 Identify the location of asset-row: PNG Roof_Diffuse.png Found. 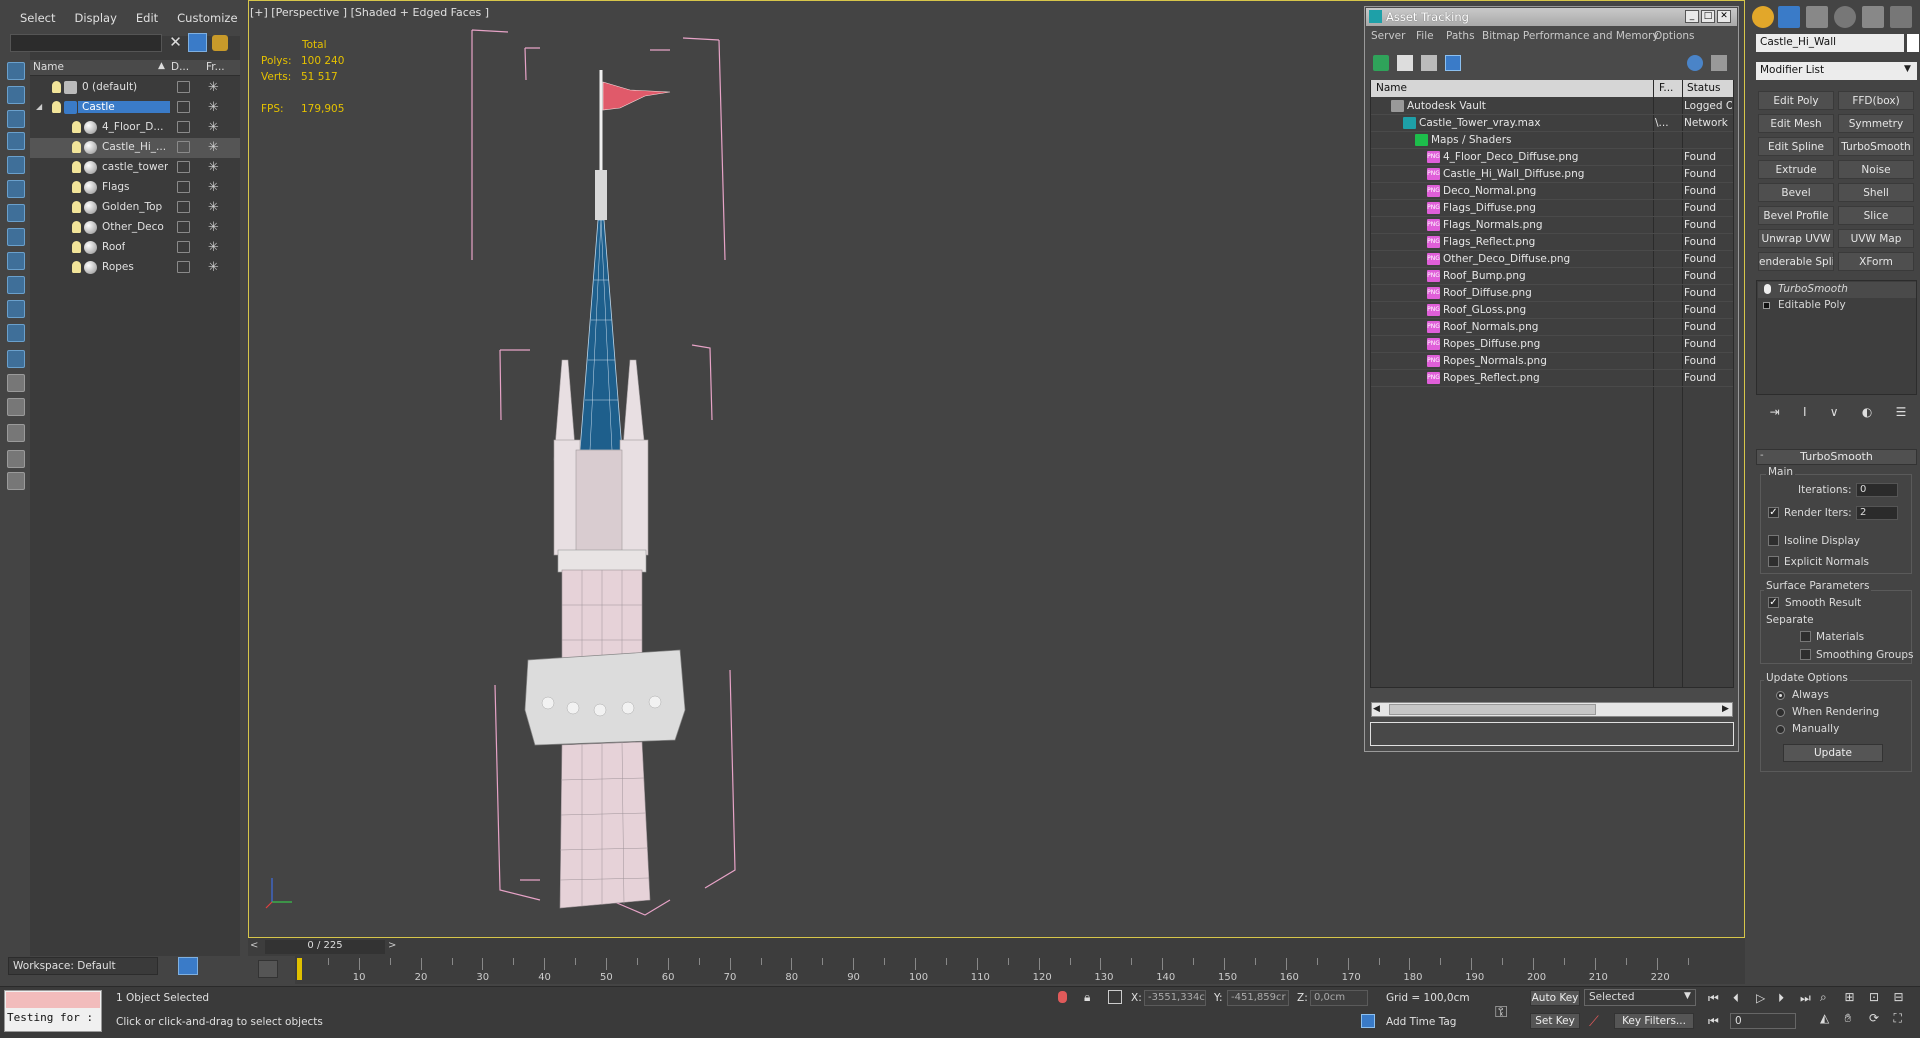
(1552, 293).